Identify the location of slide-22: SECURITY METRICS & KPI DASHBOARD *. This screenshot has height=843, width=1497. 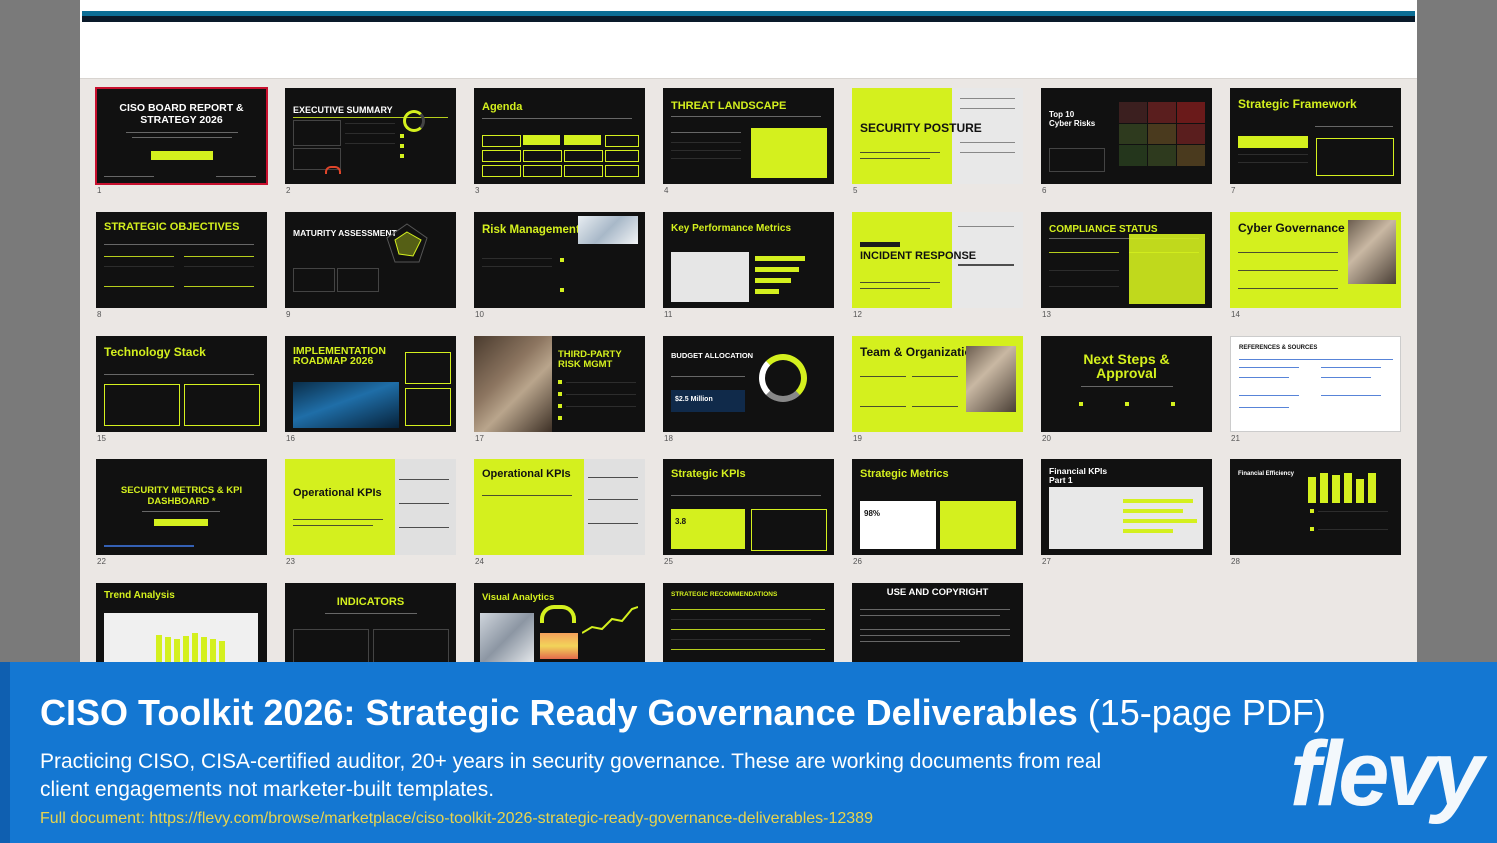
(181, 507).